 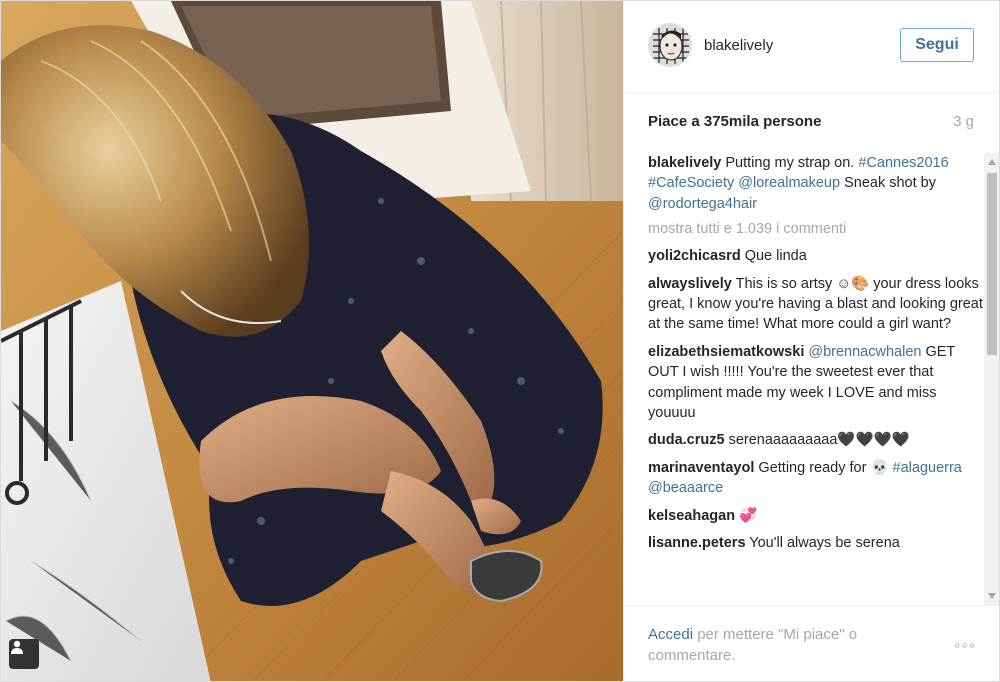 What do you see at coordinates (789, 183) in the screenshot?
I see `caption-tag-link: @lorealmakeup` at bounding box center [789, 183].